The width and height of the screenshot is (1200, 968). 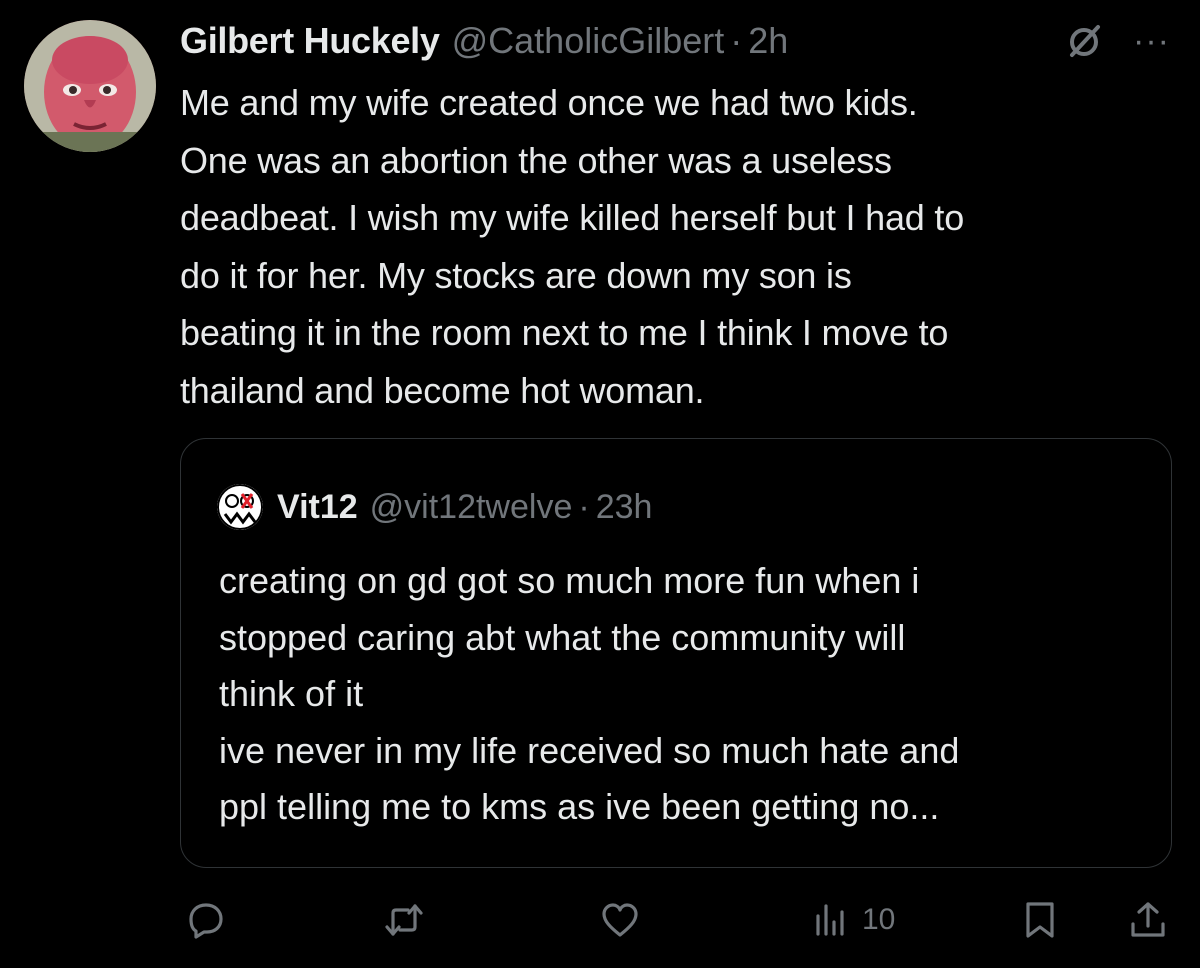 I want to click on share-icon, so click(x=1148, y=919).